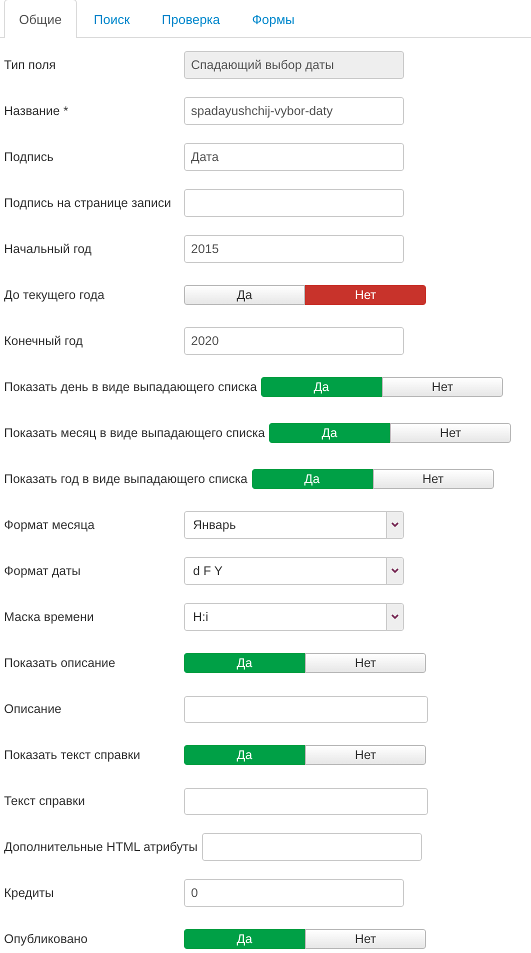 Image resolution: width=531 pixels, height=953 pixels. Describe the element at coordinates (294, 893) in the screenshot. I see `input-field: 0` at that location.